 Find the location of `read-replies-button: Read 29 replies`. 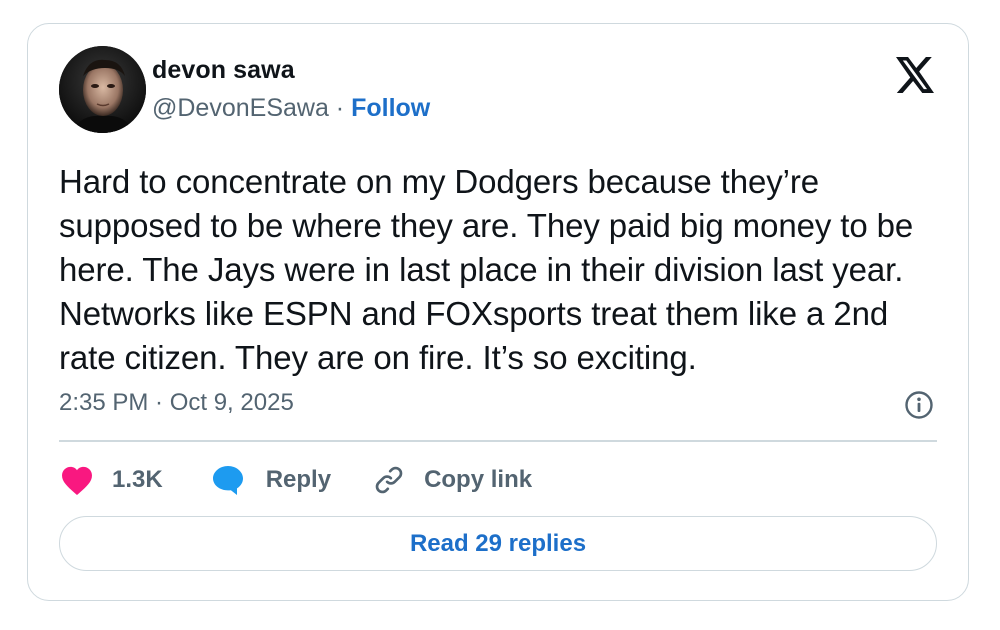

read-replies-button: Read 29 replies is located at coordinates (498, 543).